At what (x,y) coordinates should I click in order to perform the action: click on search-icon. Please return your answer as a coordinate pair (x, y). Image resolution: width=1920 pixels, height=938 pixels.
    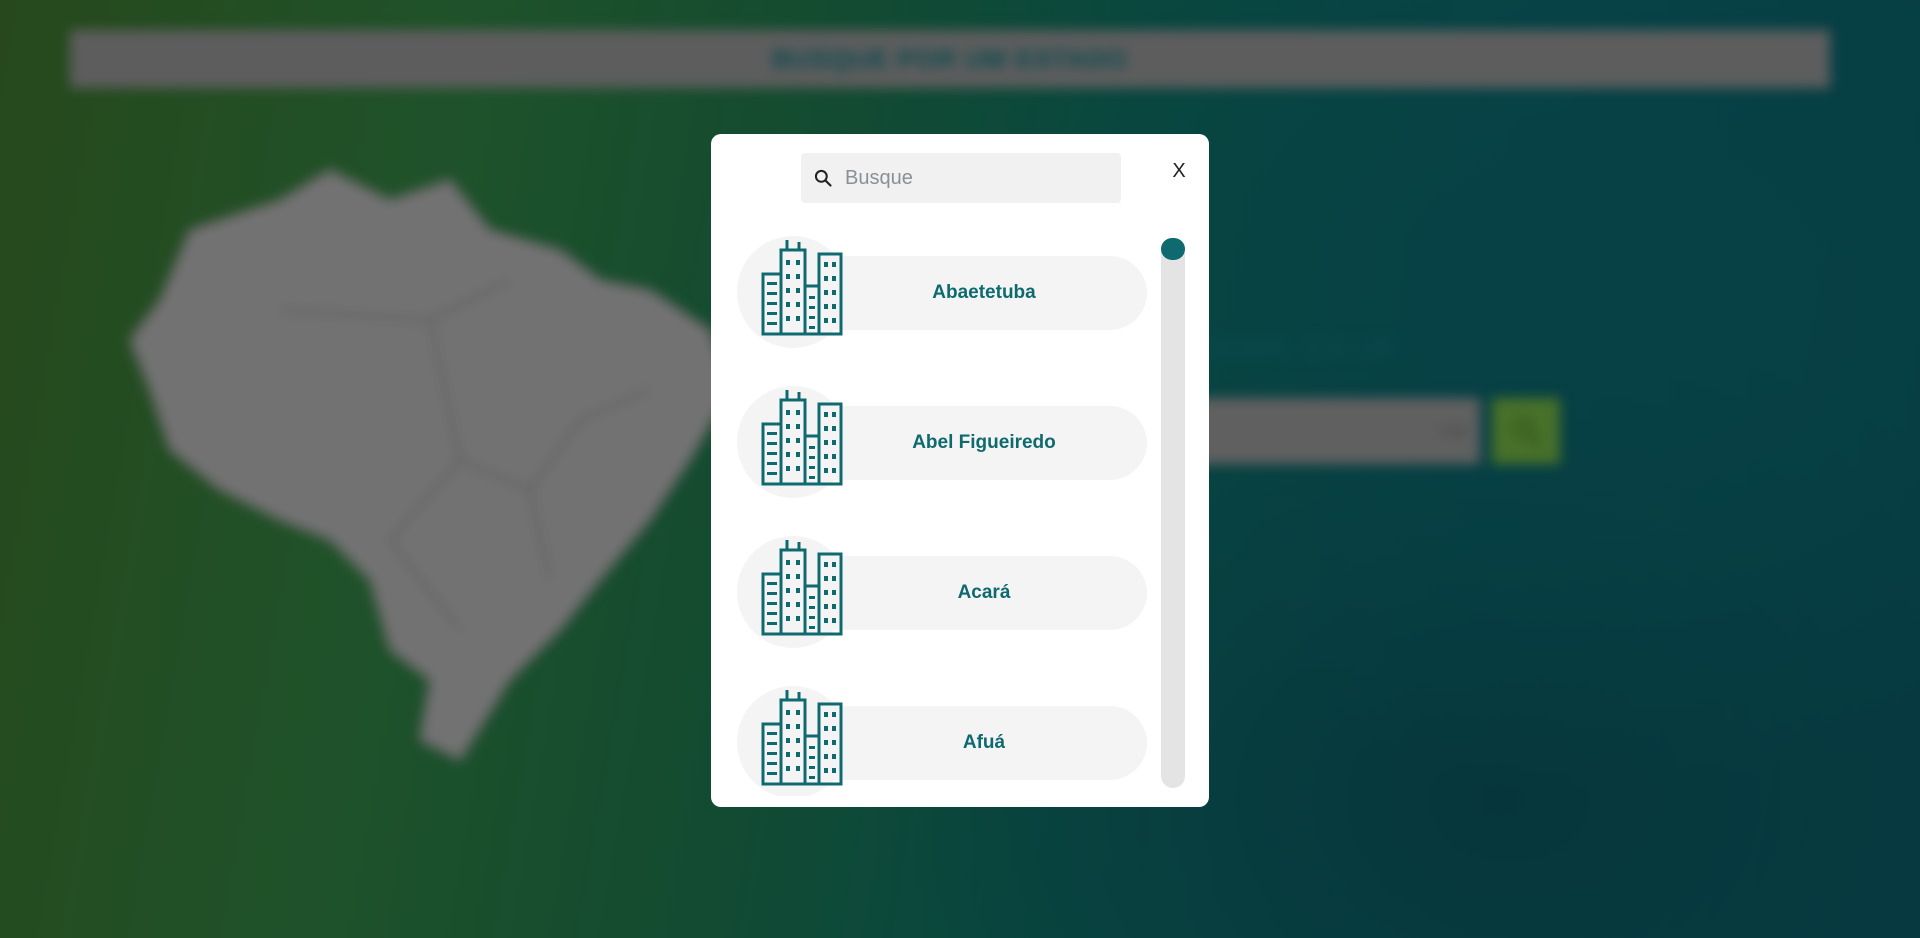
    Looking at the image, I should click on (823, 178).